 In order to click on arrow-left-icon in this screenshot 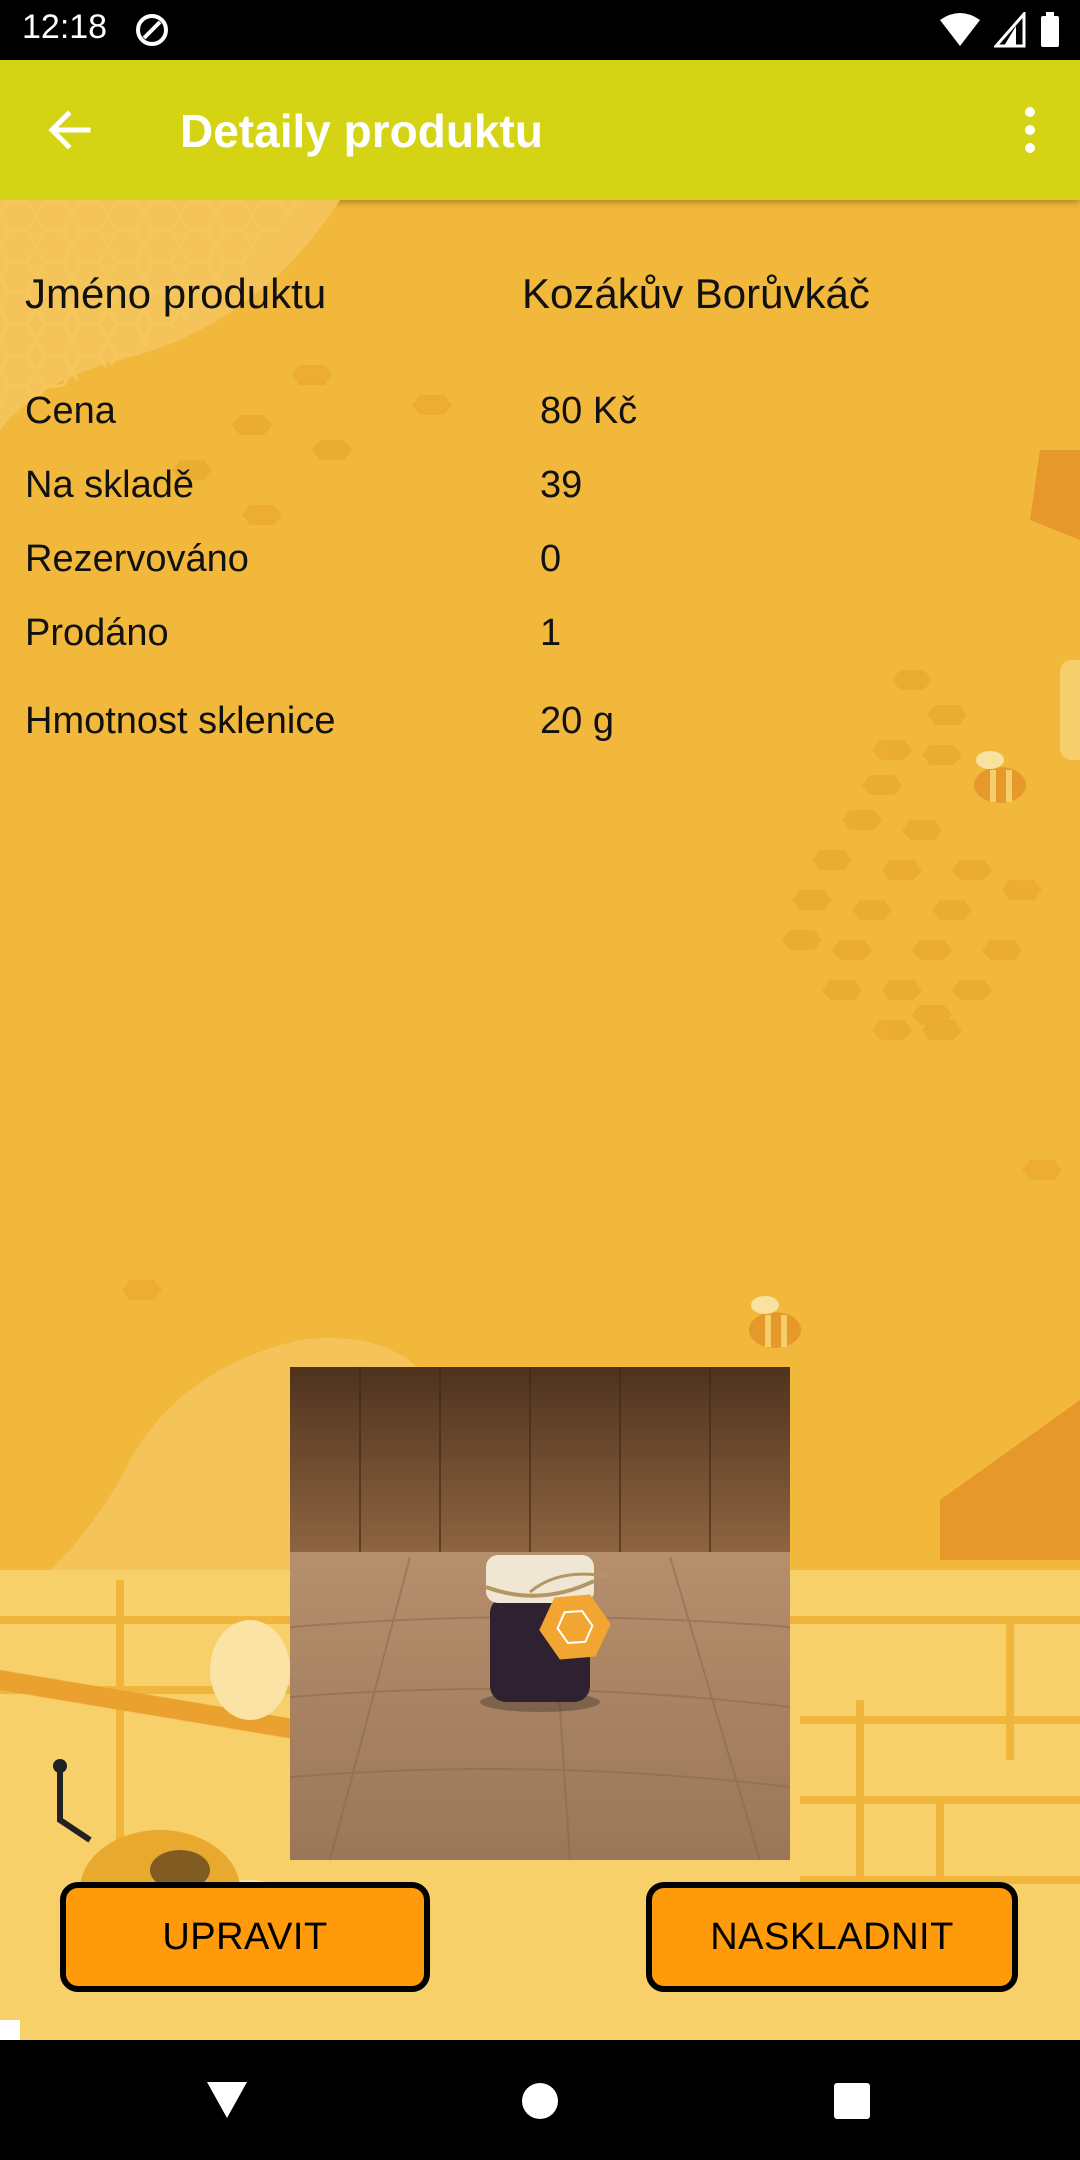, I will do `click(70, 130)`.